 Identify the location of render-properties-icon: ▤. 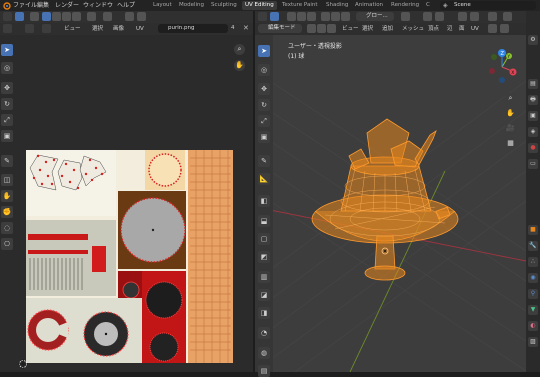
(533, 84).